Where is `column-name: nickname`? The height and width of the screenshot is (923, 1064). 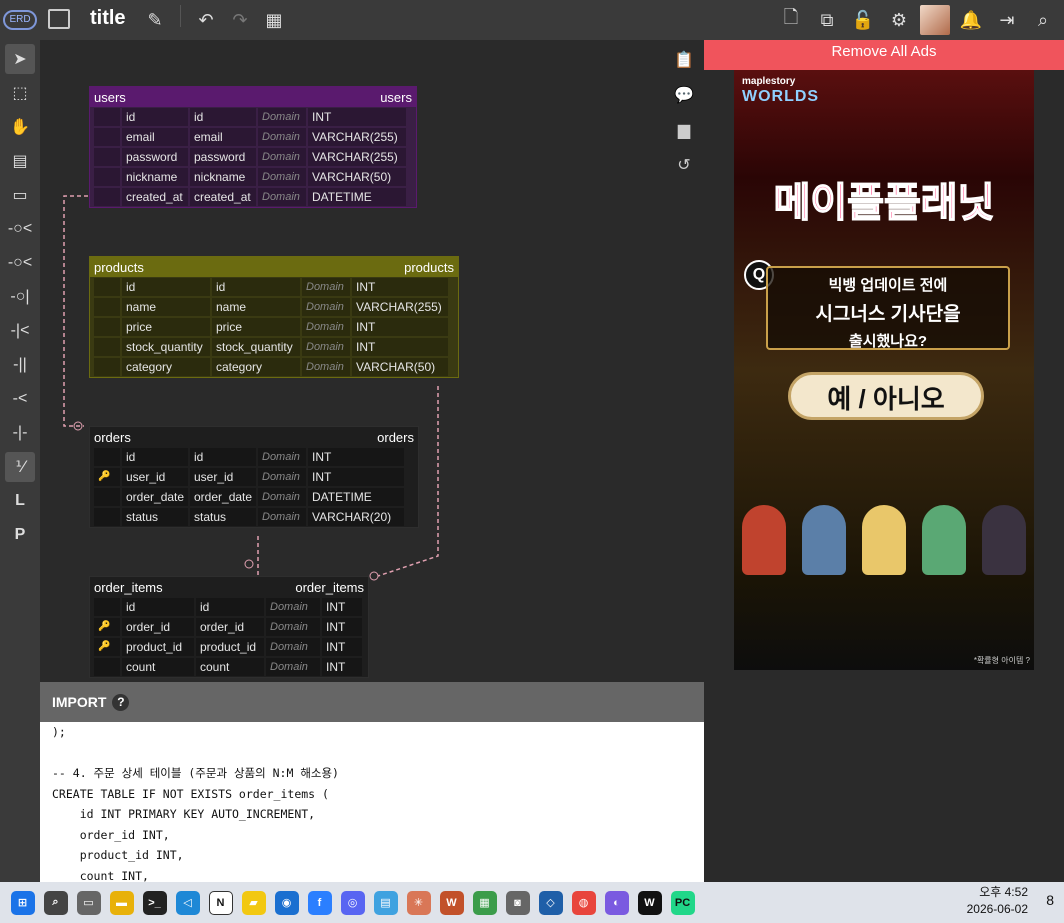
column-name: nickname is located at coordinates (155, 177).